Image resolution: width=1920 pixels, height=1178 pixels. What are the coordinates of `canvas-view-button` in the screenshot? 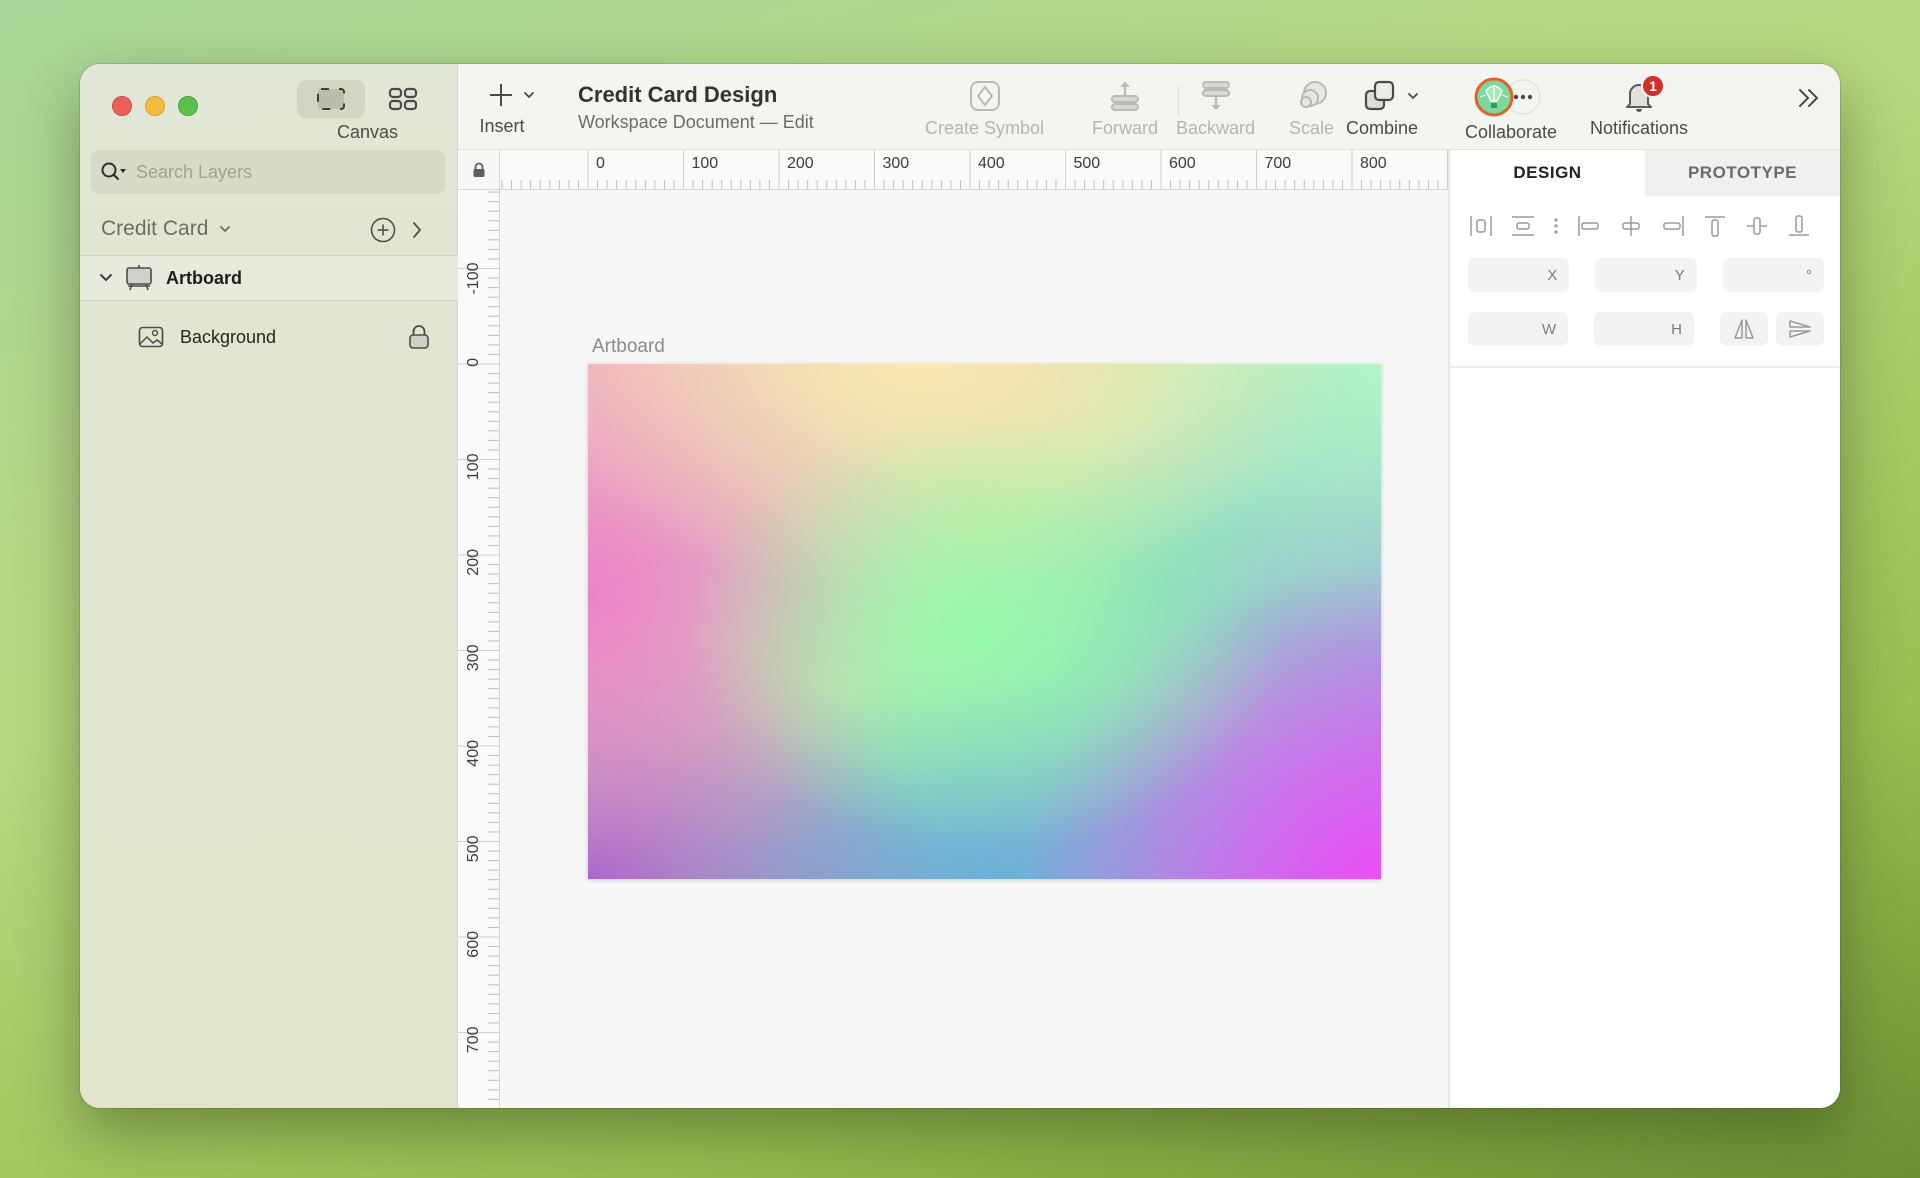 It's located at (331, 99).